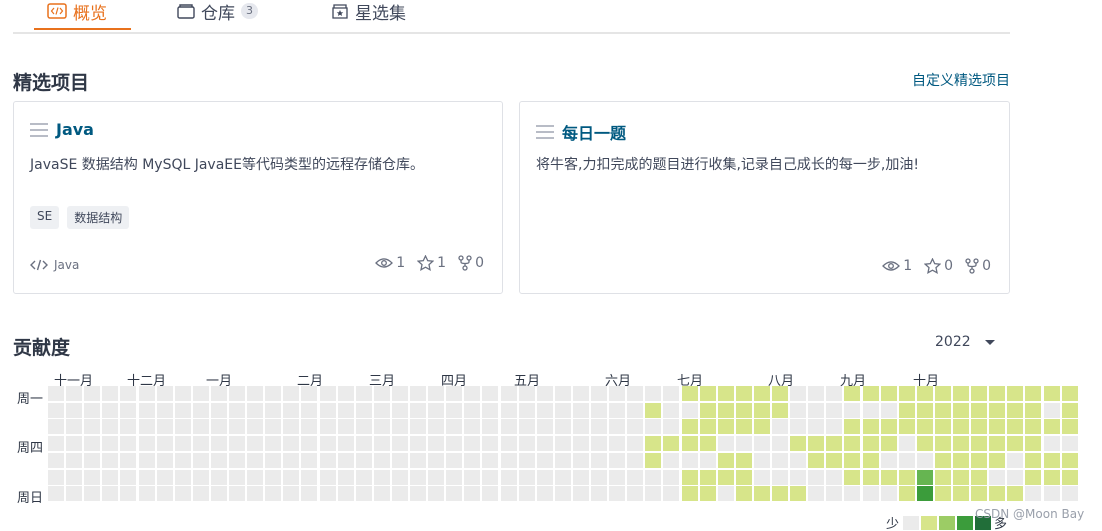 This screenshot has height=531, width=1102. I want to click on project-tag: 数据结构, so click(98, 217).